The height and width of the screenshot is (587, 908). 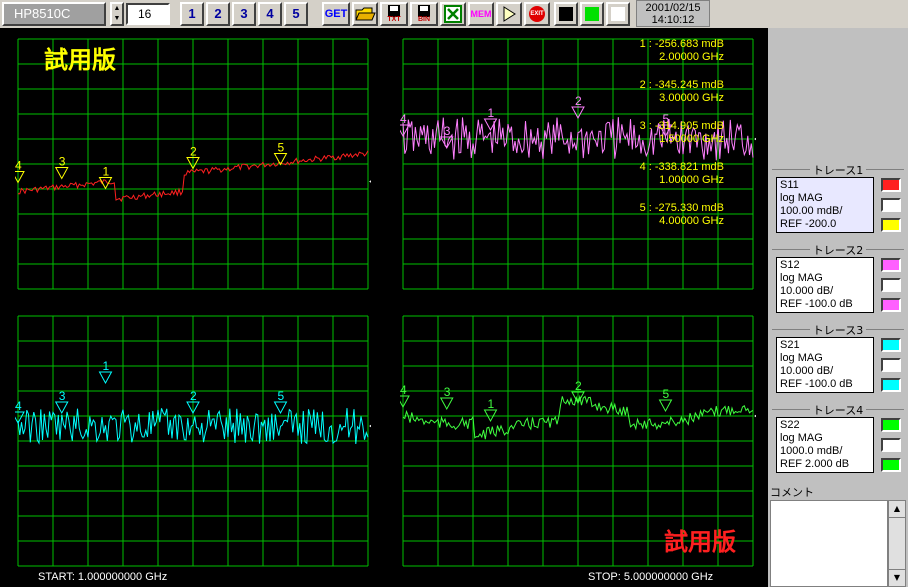 What do you see at coordinates (192, 14) in the screenshot?
I see `channel-button-1: 1` at bounding box center [192, 14].